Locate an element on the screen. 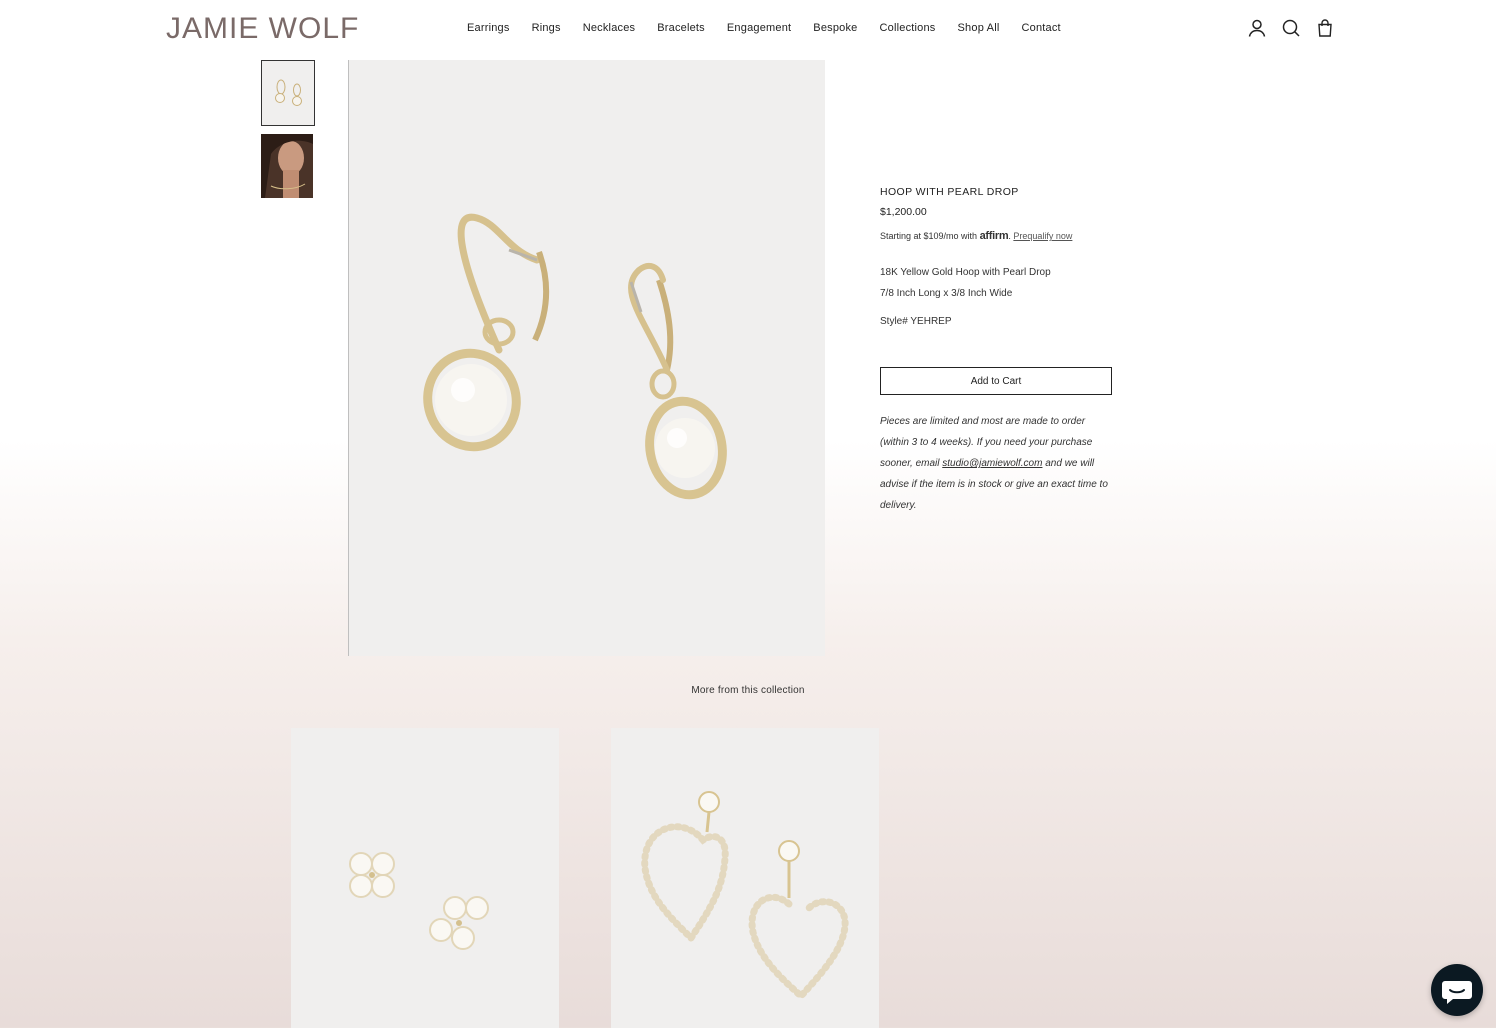 This screenshot has width=1496, height=1028. header-icons is located at coordinates (1291, 28).